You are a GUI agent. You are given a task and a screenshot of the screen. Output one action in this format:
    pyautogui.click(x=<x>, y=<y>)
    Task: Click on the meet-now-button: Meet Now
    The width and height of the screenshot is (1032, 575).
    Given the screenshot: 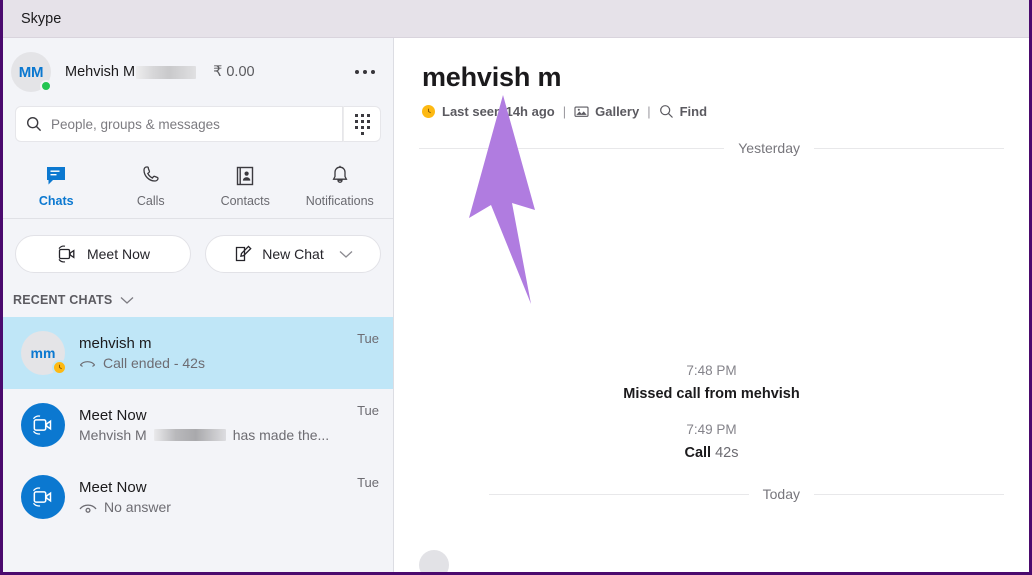 What is the action you would take?
    pyautogui.click(x=103, y=254)
    